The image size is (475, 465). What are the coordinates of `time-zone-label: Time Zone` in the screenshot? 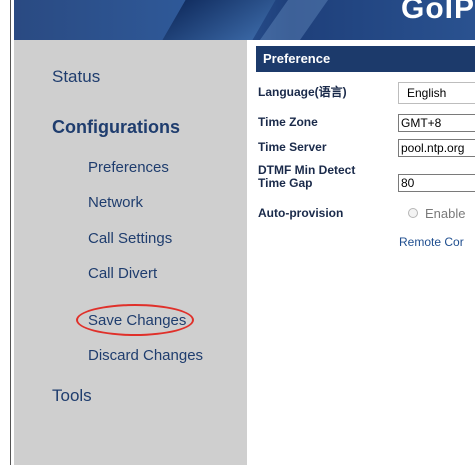 It's located at (288, 122).